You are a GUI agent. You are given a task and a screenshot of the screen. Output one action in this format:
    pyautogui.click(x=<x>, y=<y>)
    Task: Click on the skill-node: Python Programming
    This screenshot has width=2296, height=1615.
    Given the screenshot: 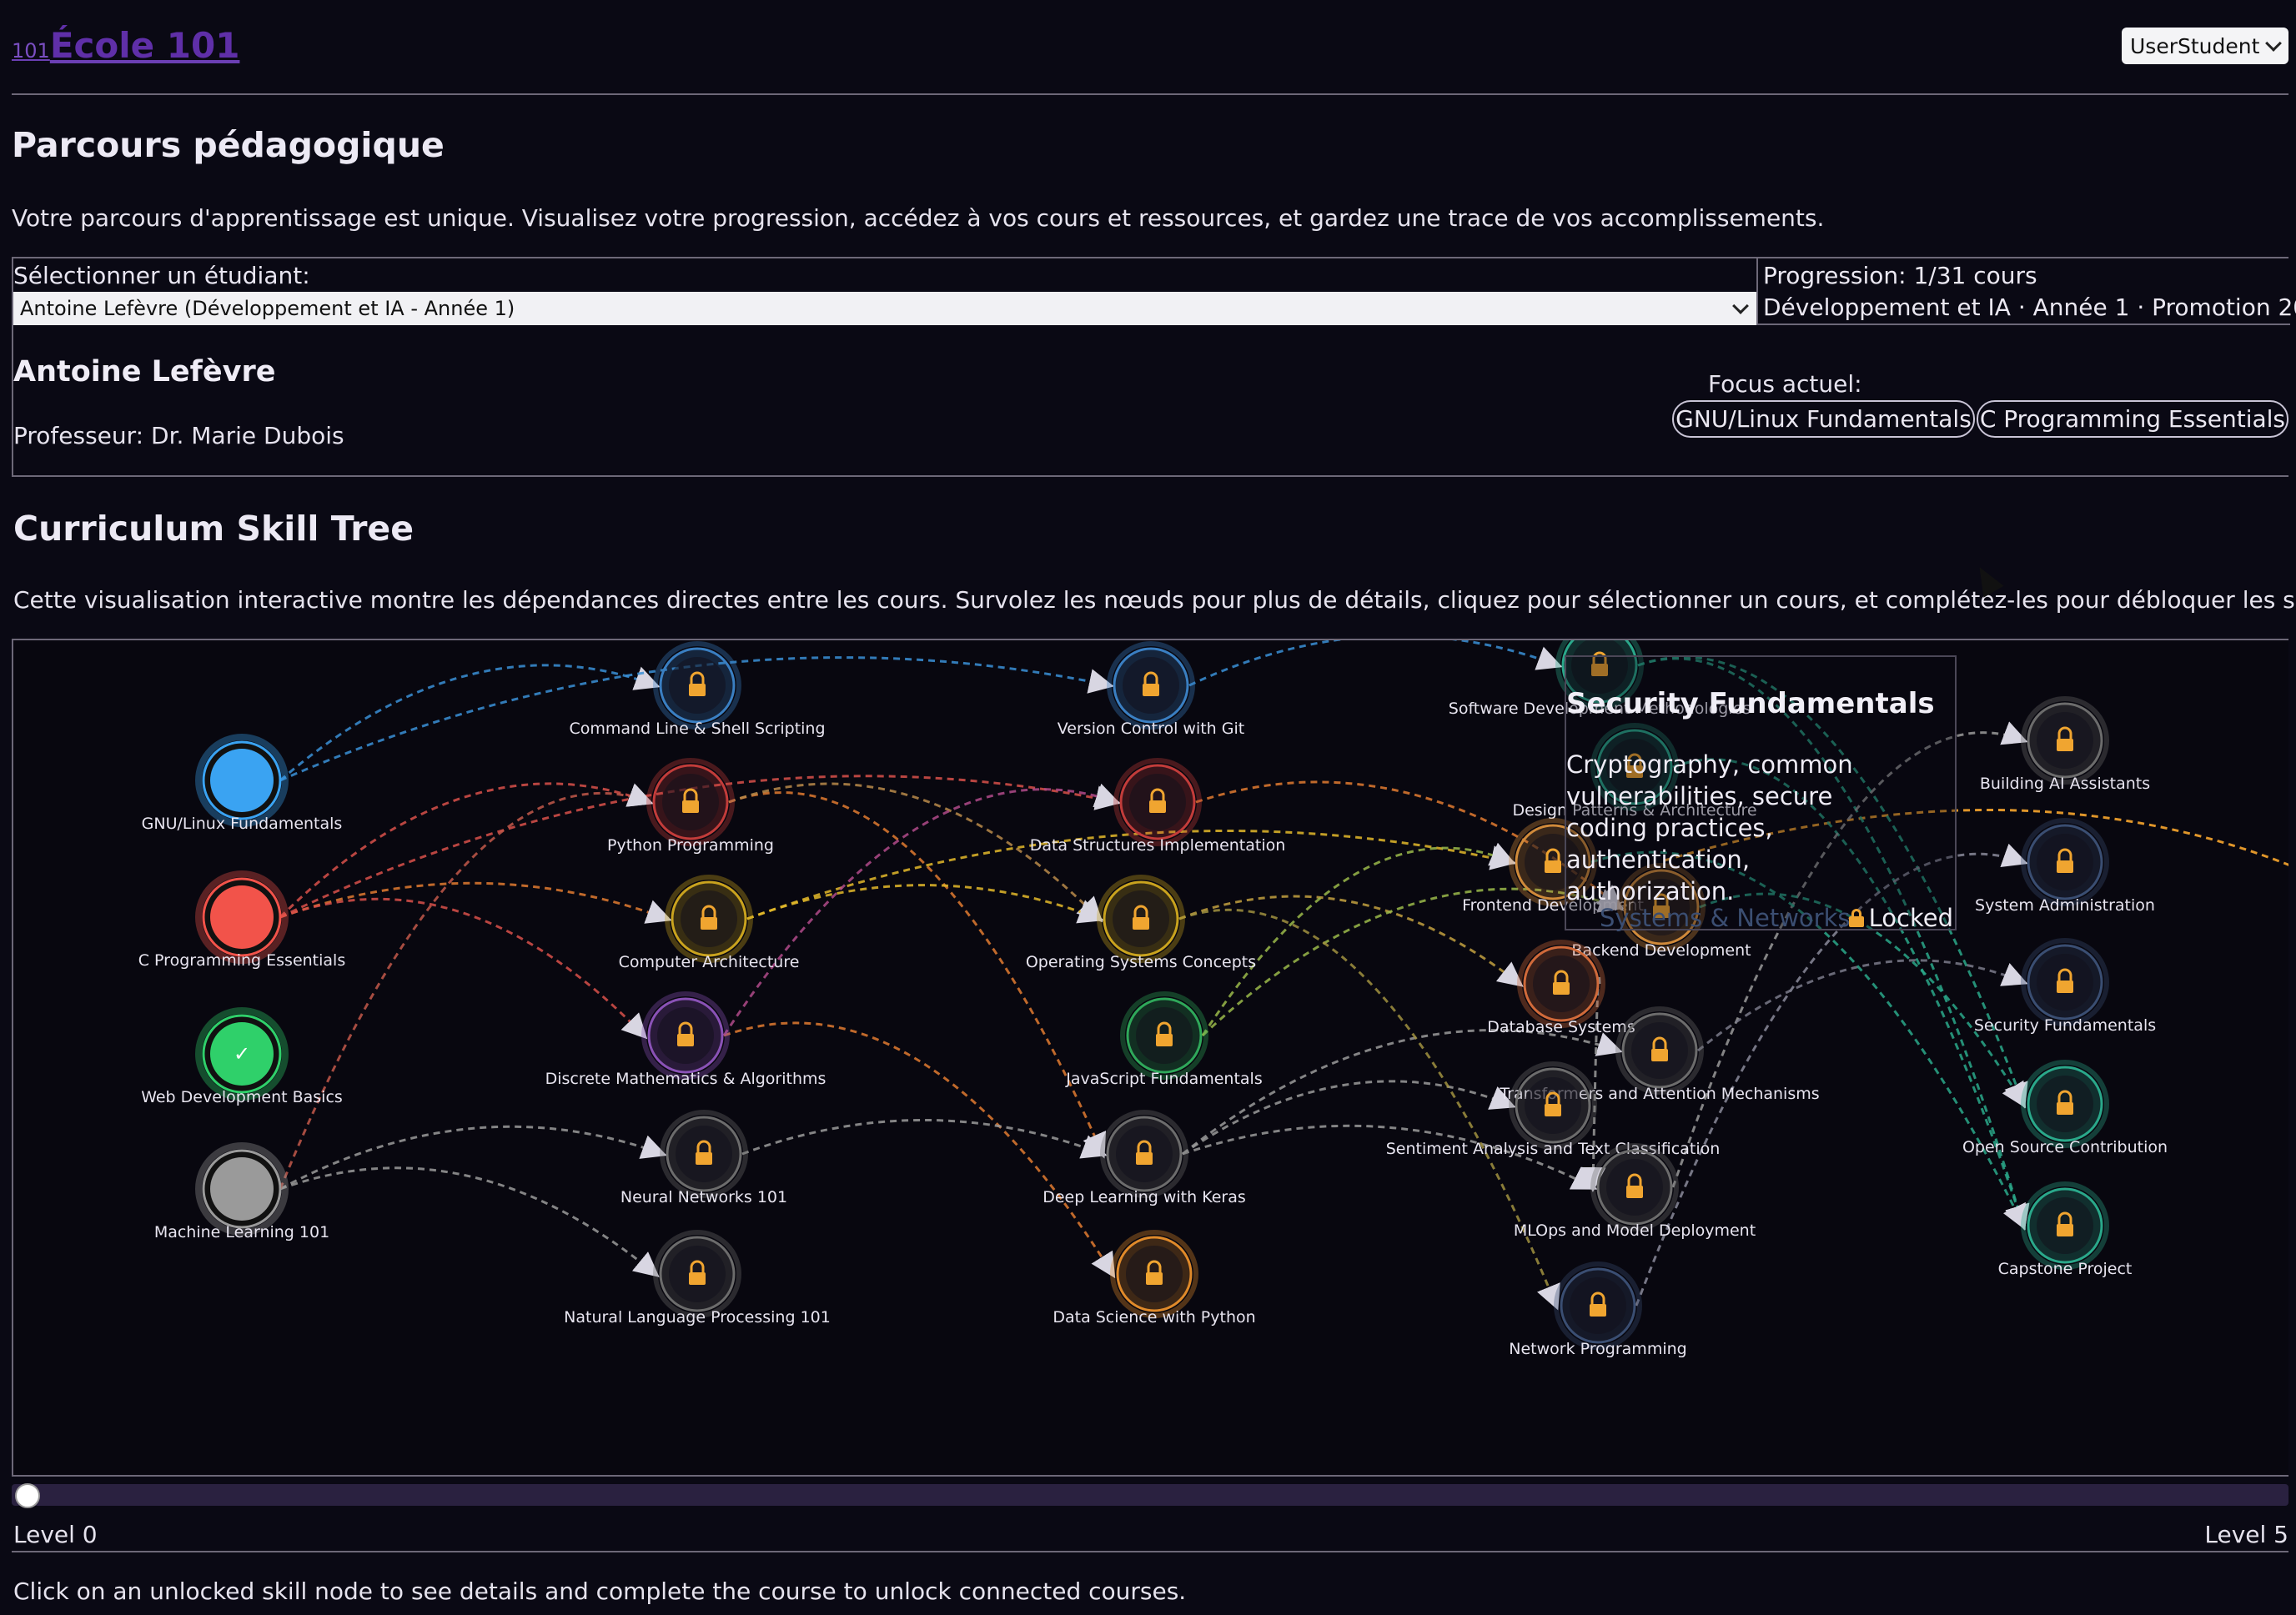 What is the action you would take?
    pyautogui.click(x=691, y=806)
    